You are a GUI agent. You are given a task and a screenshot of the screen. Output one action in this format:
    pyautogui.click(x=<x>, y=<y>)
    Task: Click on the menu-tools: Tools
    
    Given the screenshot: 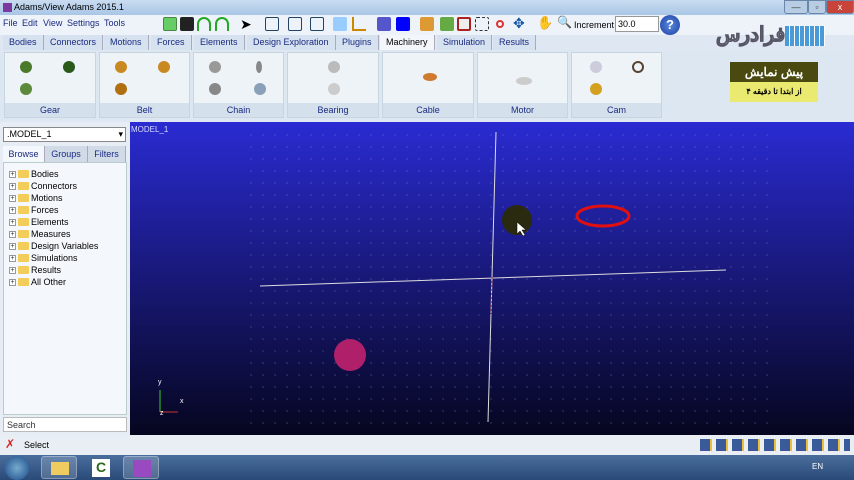 What is the action you would take?
    pyautogui.click(x=114, y=23)
    